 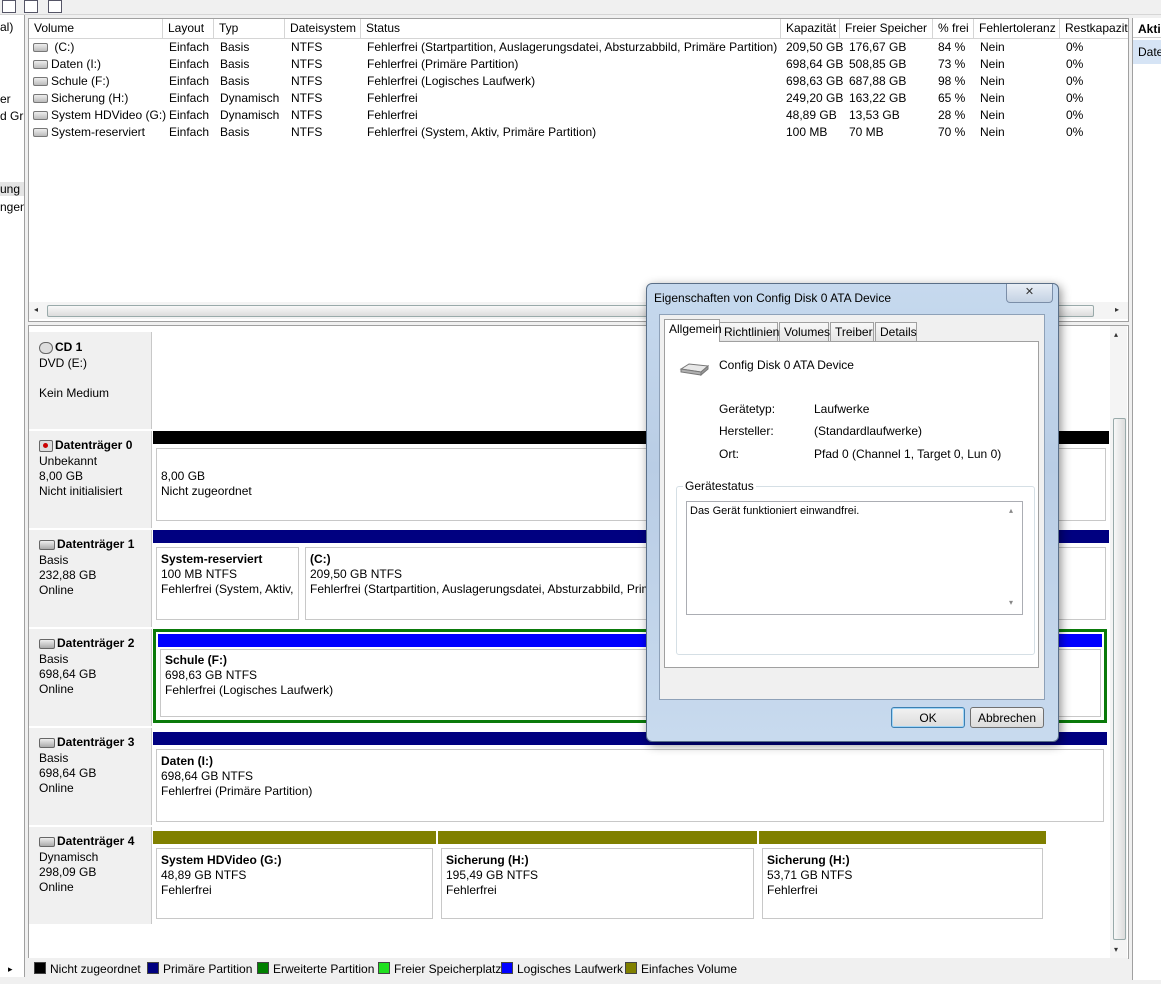 I want to click on column-header-layout: Layout, so click(x=188, y=28).